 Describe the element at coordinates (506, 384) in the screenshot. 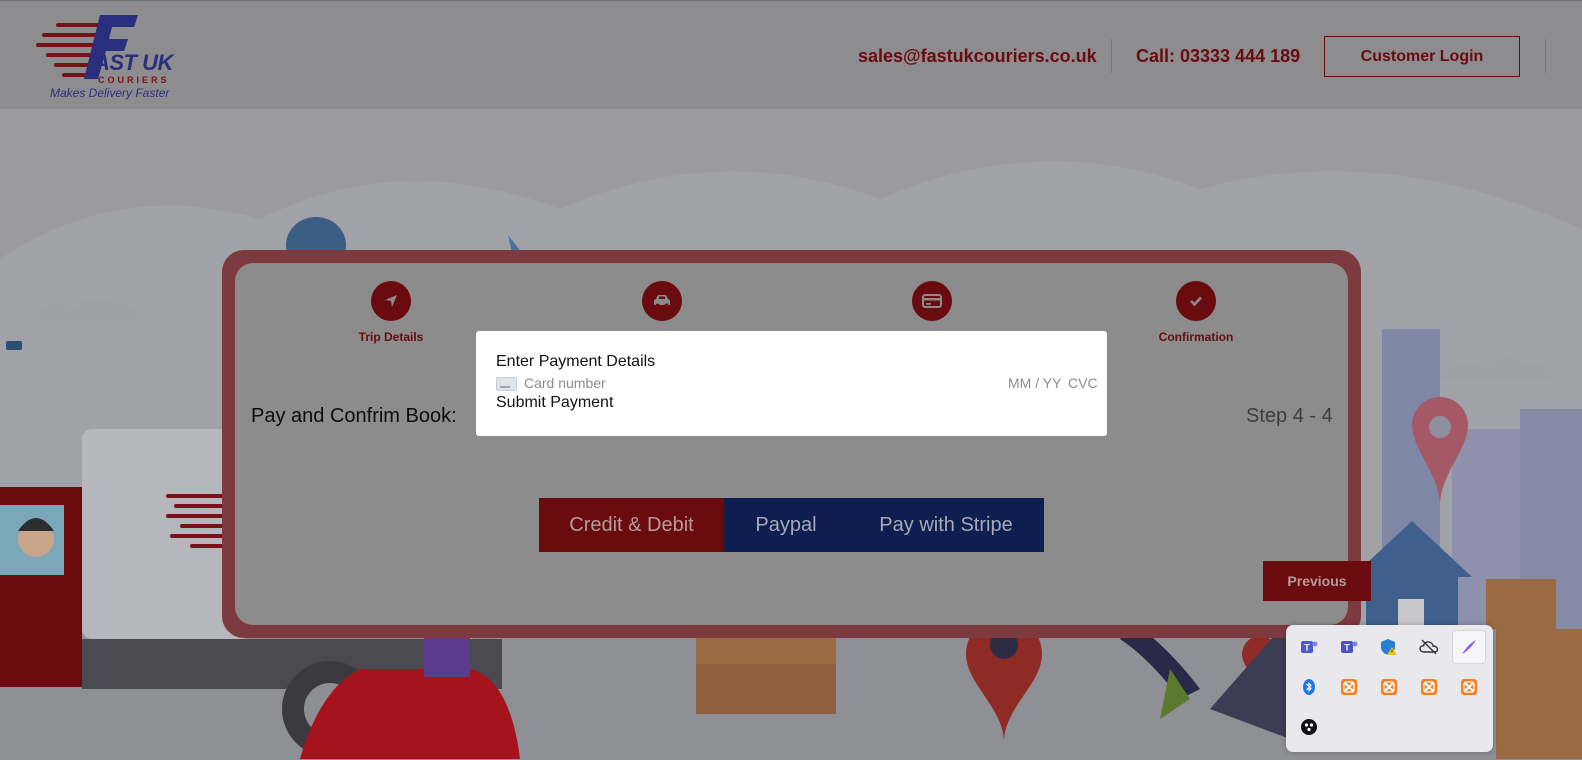

I see `card-brand-icon` at that location.